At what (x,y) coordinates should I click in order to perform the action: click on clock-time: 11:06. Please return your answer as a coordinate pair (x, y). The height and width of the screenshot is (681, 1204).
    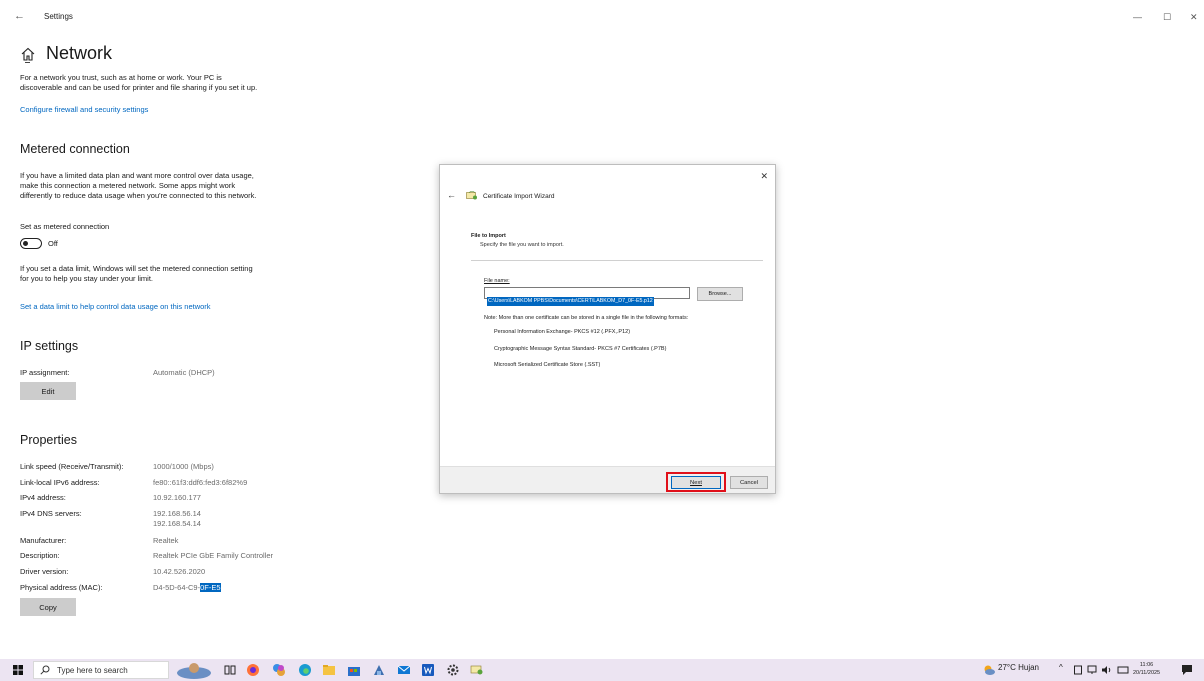
    Looking at the image, I should click on (1146, 665).